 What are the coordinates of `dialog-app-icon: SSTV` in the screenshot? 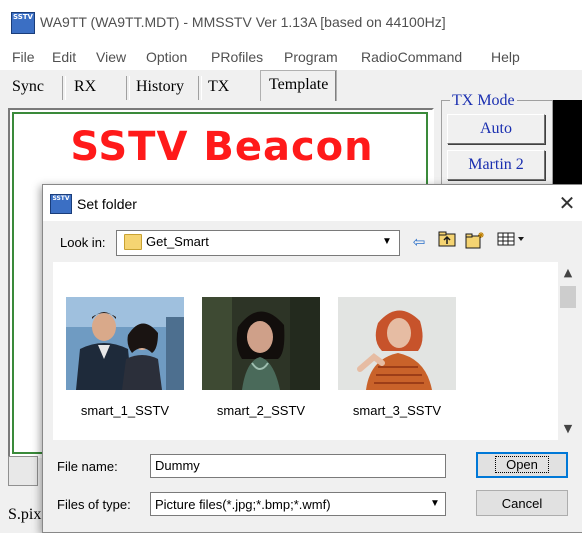 It's located at (61, 204).